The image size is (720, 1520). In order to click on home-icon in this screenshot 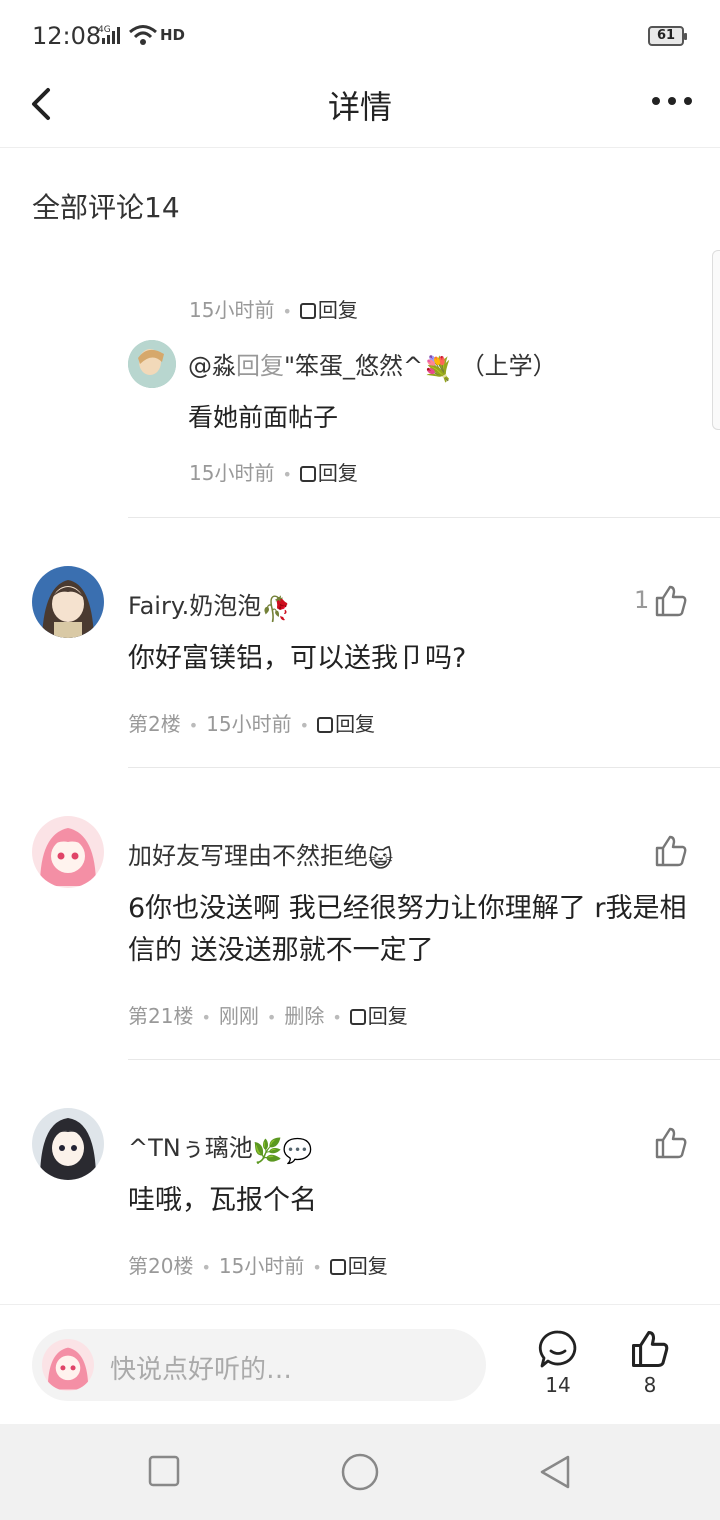, I will do `click(360, 1472)`.